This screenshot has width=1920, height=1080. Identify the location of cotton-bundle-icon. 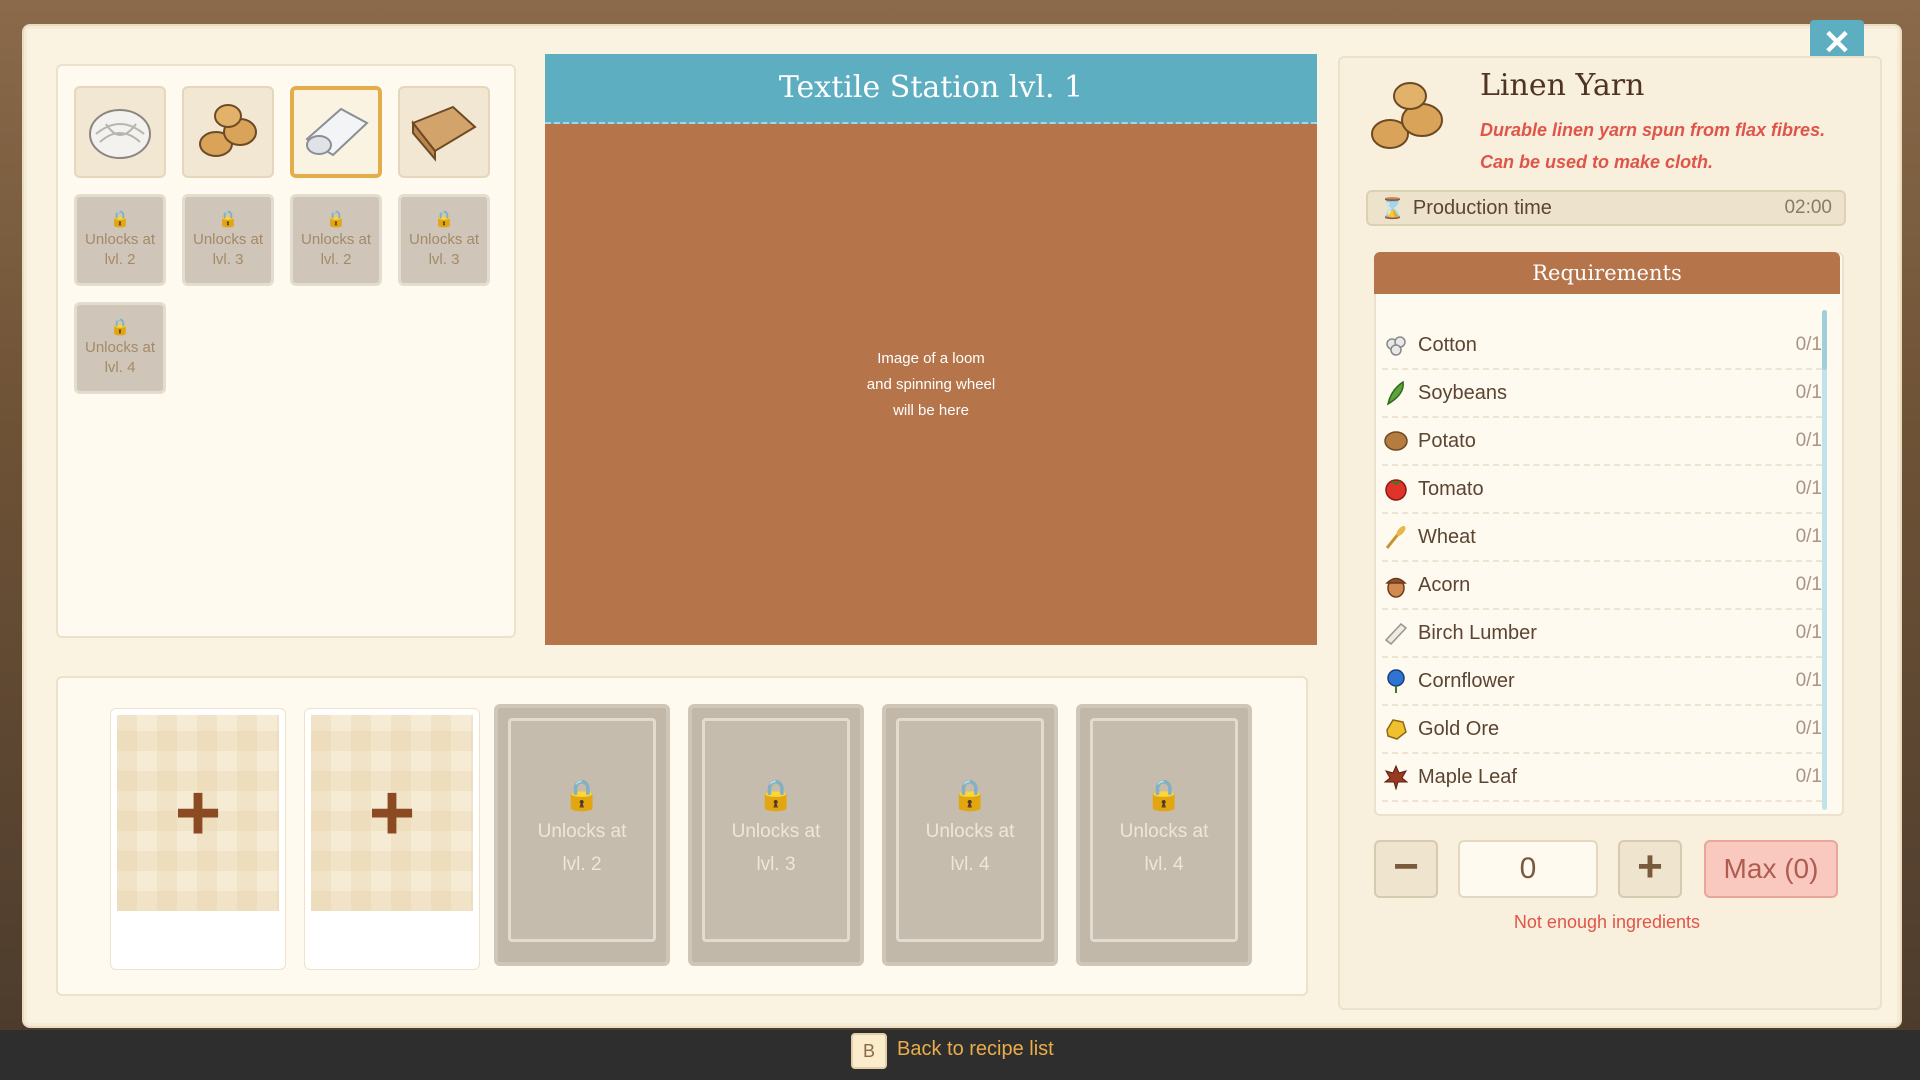
(120, 134).